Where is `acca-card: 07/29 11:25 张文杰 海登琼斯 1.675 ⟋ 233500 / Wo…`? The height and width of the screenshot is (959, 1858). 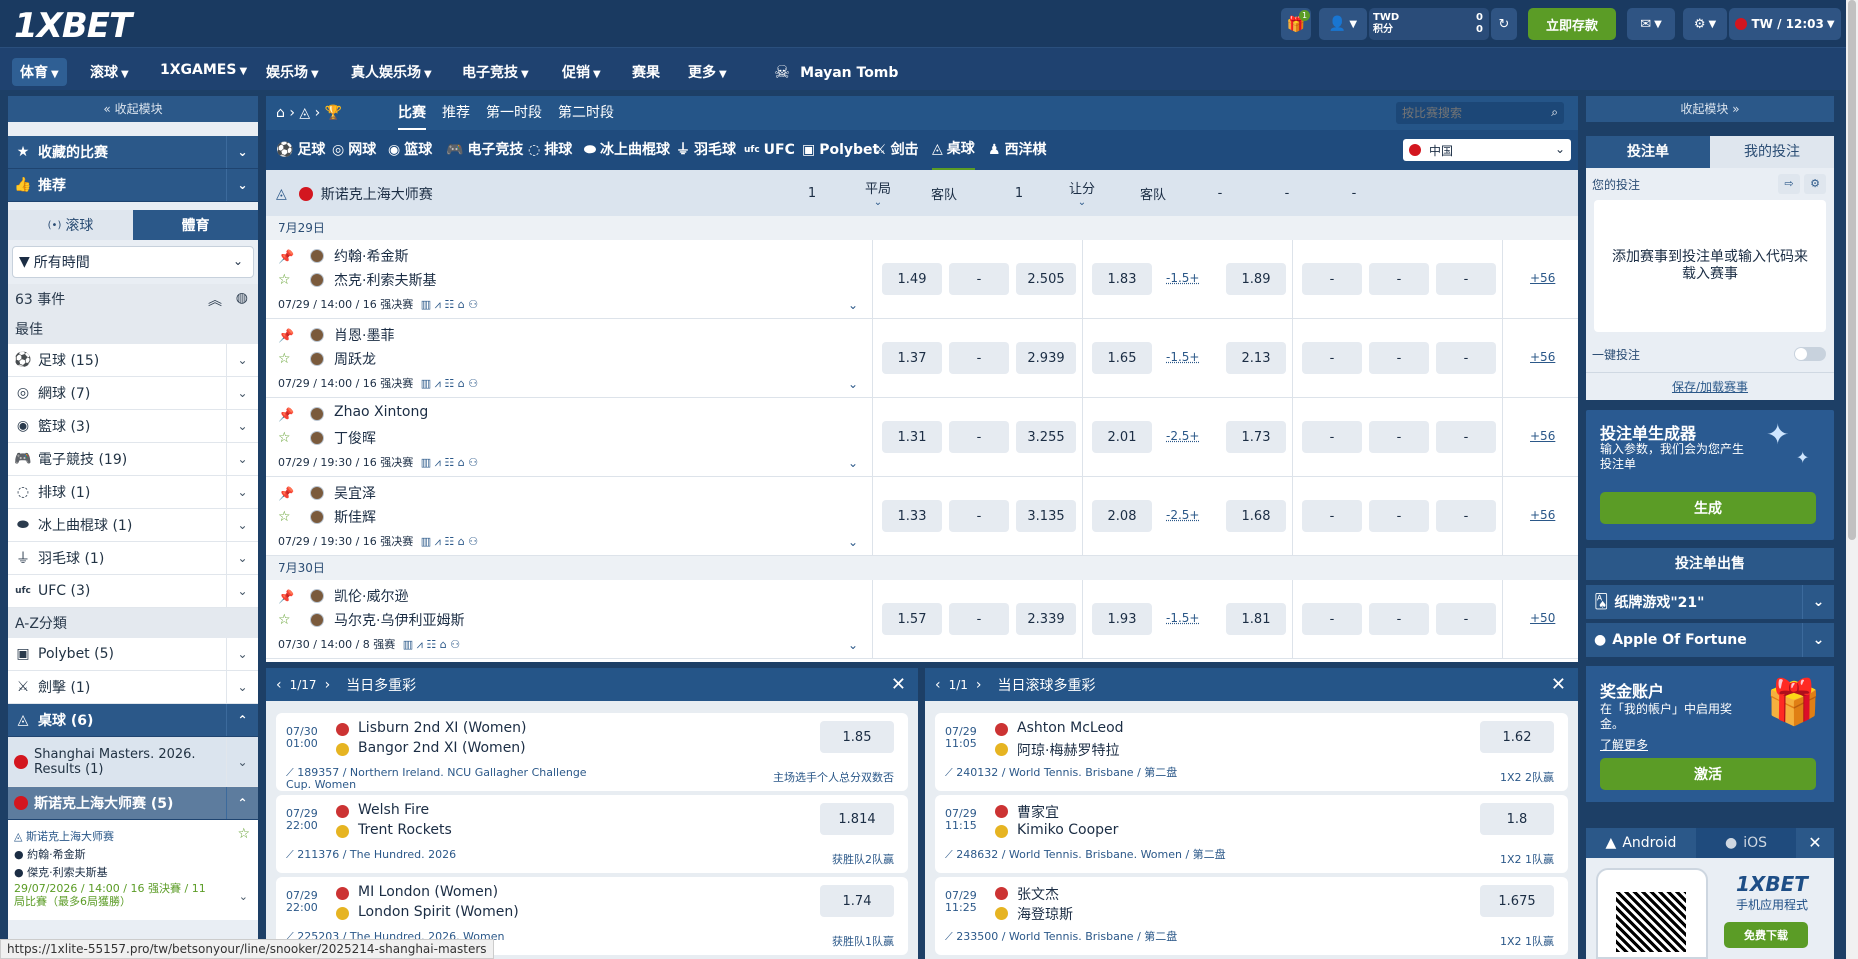 acca-card: 07/29 11:25 张文杰 海登琼斯 1.675 ⟋ 233500 / Wo… is located at coordinates (1251, 916).